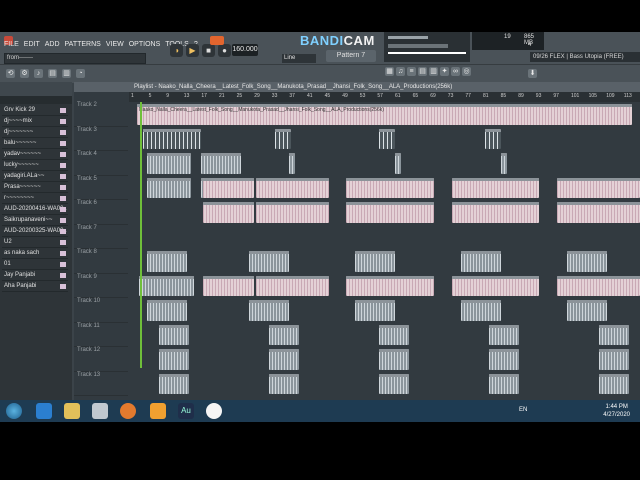 The image size is (640, 480). What do you see at coordinates (128, 411) in the screenshot?
I see `firefox-icon` at bounding box center [128, 411].